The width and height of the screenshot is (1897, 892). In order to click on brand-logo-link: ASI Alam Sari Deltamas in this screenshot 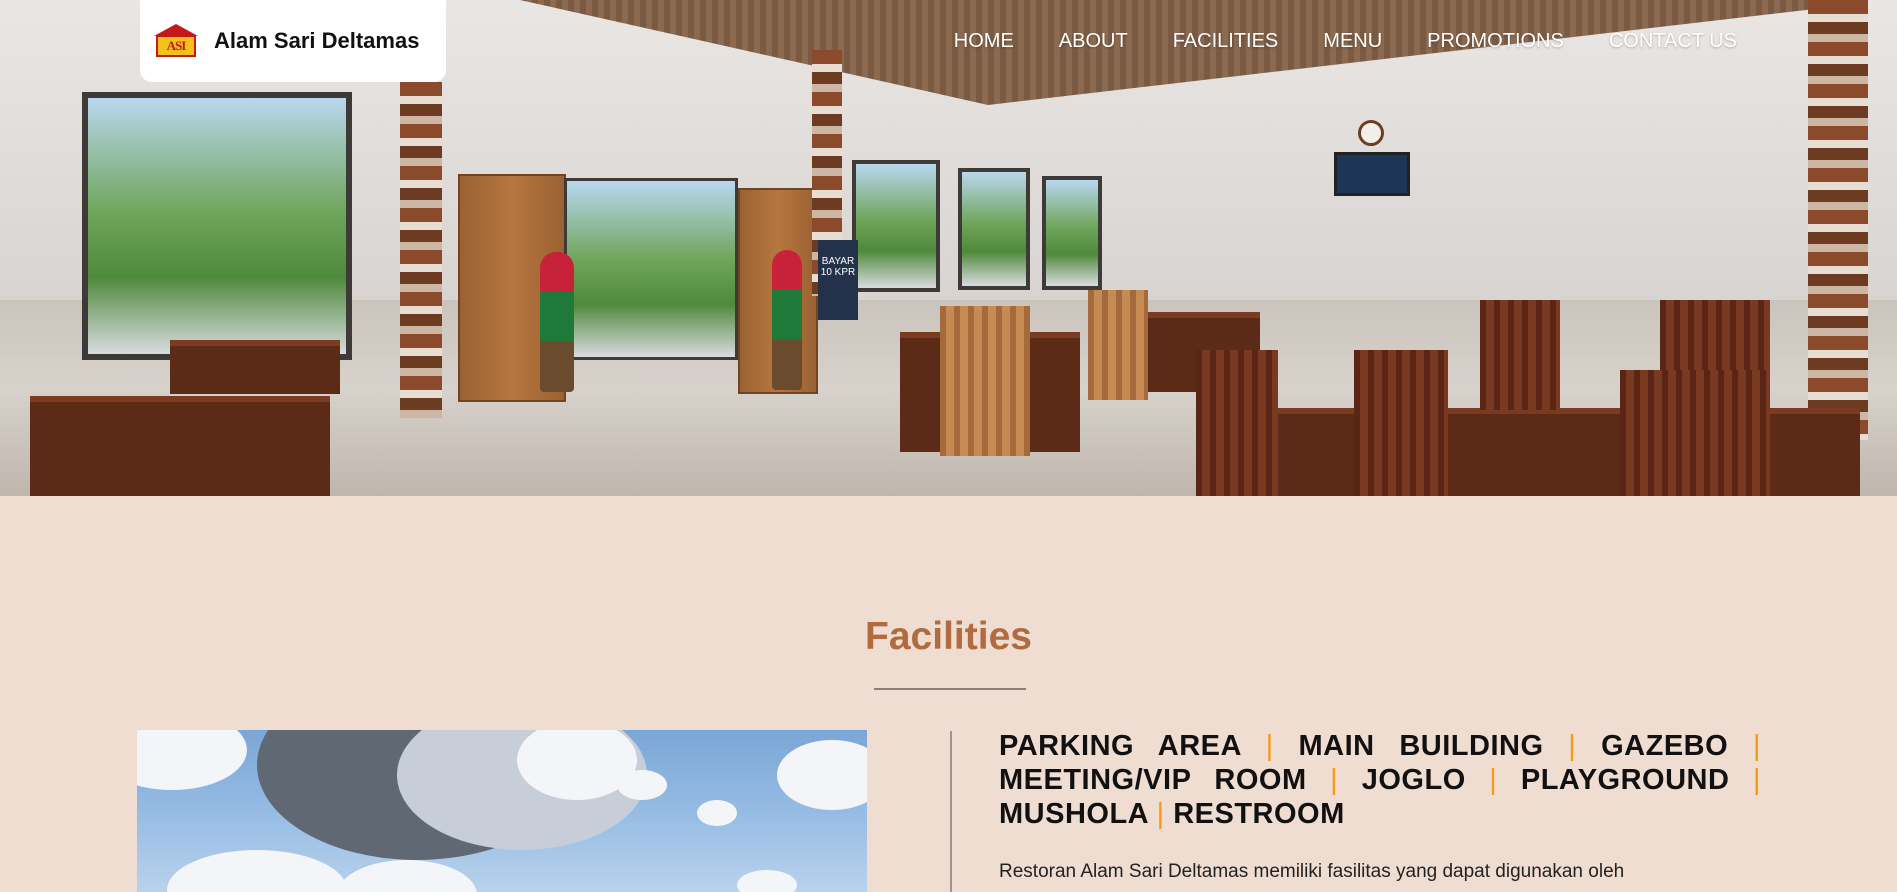, I will do `click(293, 41)`.